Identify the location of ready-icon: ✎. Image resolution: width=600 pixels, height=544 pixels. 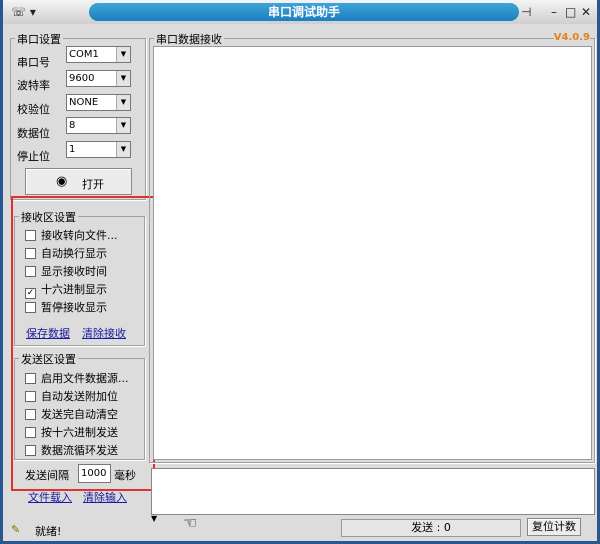
(16, 529).